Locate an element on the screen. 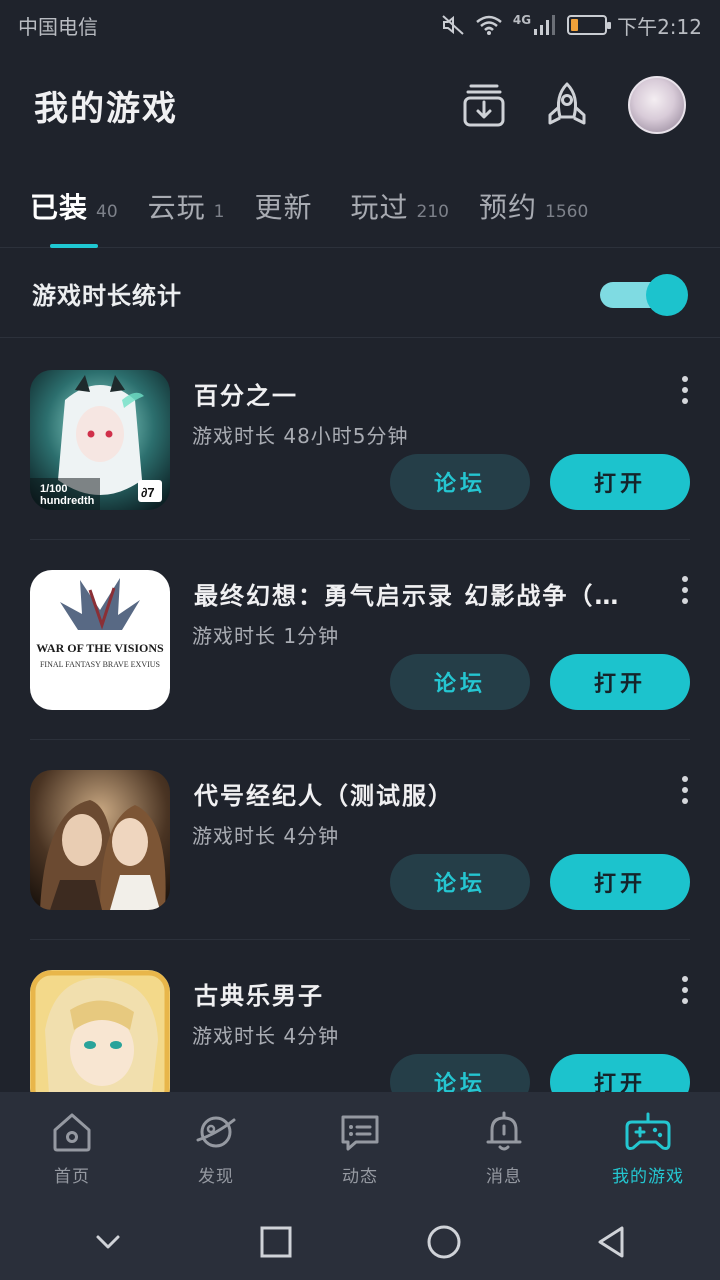 Image resolution: width=720 pixels, height=1280 pixels. carrier-label: 中国电信 is located at coordinates (58, 26).